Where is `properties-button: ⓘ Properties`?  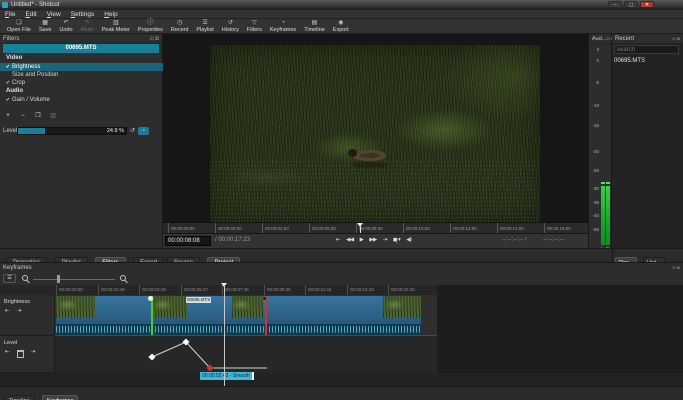 properties-button: ⓘ Properties is located at coordinates (150, 26).